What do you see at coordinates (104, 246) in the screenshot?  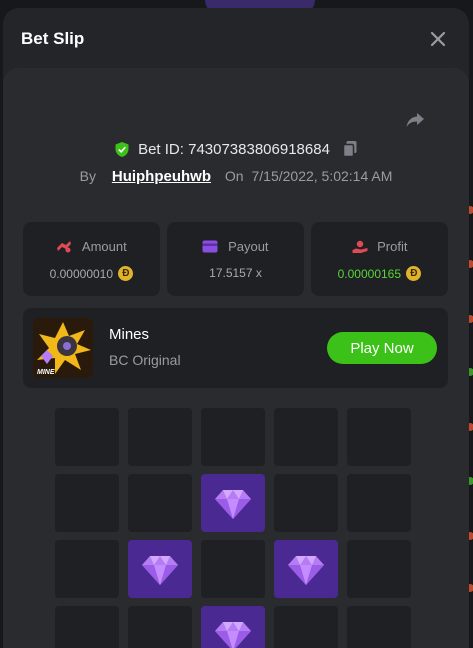 I see `amount-label: Amount` at bounding box center [104, 246].